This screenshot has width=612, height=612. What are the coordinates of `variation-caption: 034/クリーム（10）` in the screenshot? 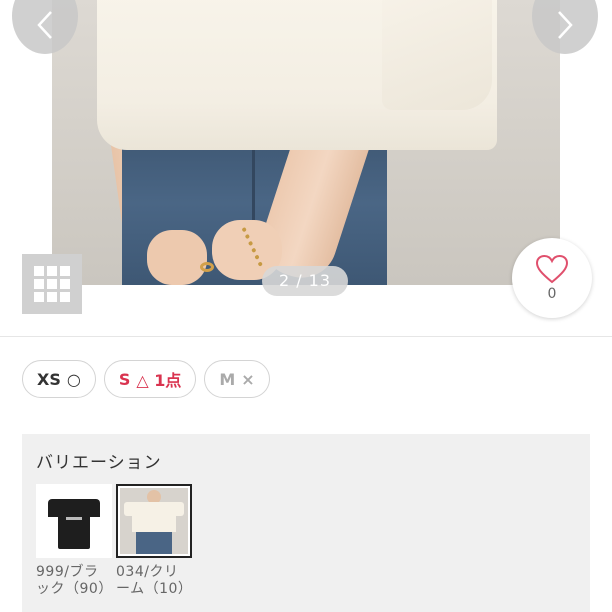 It's located at (154, 580).